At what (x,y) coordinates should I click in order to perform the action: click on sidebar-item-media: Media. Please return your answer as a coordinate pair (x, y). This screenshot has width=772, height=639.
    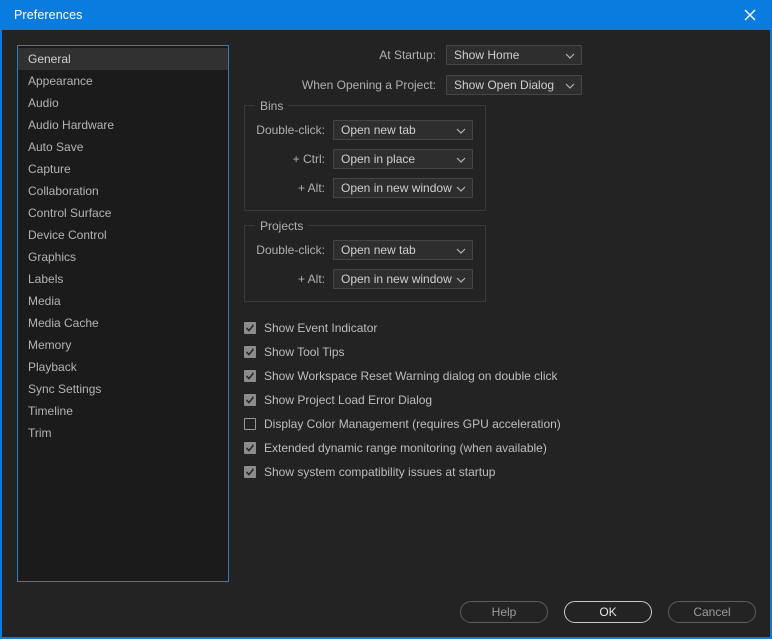
    Looking at the image, I should click on (123, 301).